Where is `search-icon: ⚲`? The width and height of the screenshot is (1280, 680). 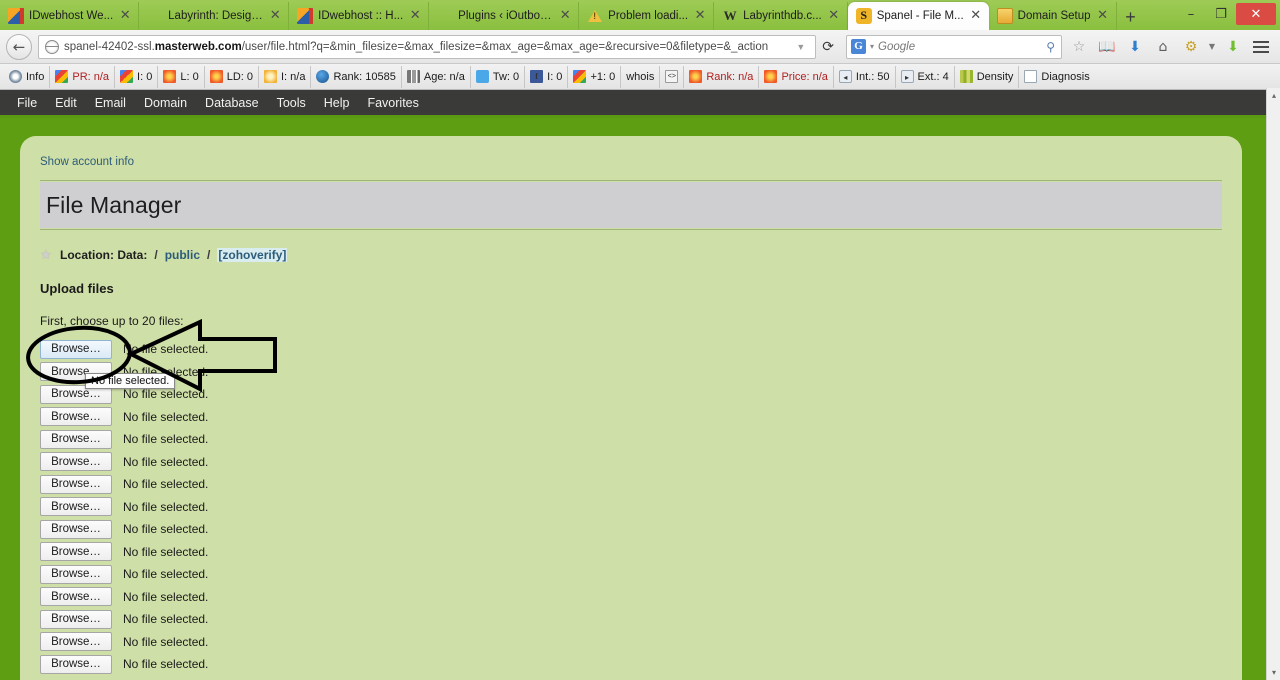
search-icon: ⚲ is located at coordinates (1051, 47).